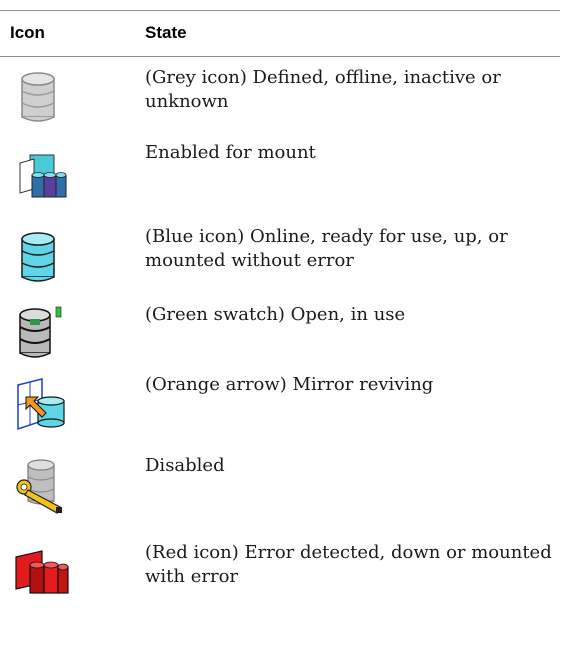 The height and width of the screenshot is (667, 565). What do you see at coordinates (42, 571) in the screenshot?
I see `red-error-icon` at bounding box center [42, 571].